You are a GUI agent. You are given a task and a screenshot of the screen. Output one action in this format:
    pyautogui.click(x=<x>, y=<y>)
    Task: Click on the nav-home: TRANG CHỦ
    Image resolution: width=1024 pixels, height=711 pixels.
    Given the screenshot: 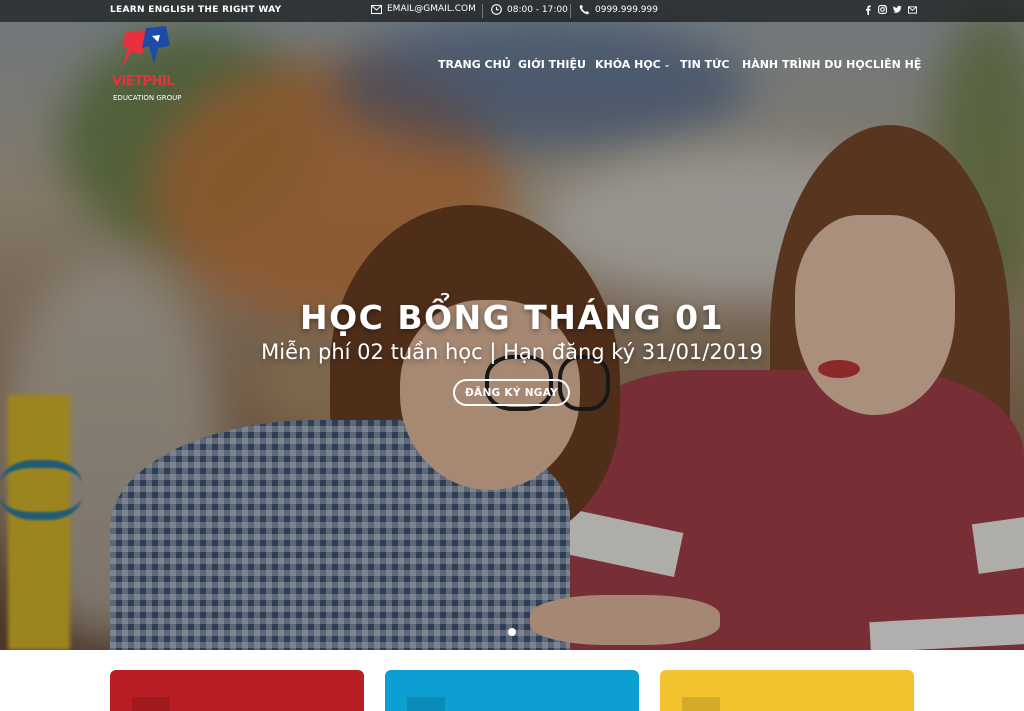 What is the action you would take?
    pyautogui.click(x=474, y=64)
    